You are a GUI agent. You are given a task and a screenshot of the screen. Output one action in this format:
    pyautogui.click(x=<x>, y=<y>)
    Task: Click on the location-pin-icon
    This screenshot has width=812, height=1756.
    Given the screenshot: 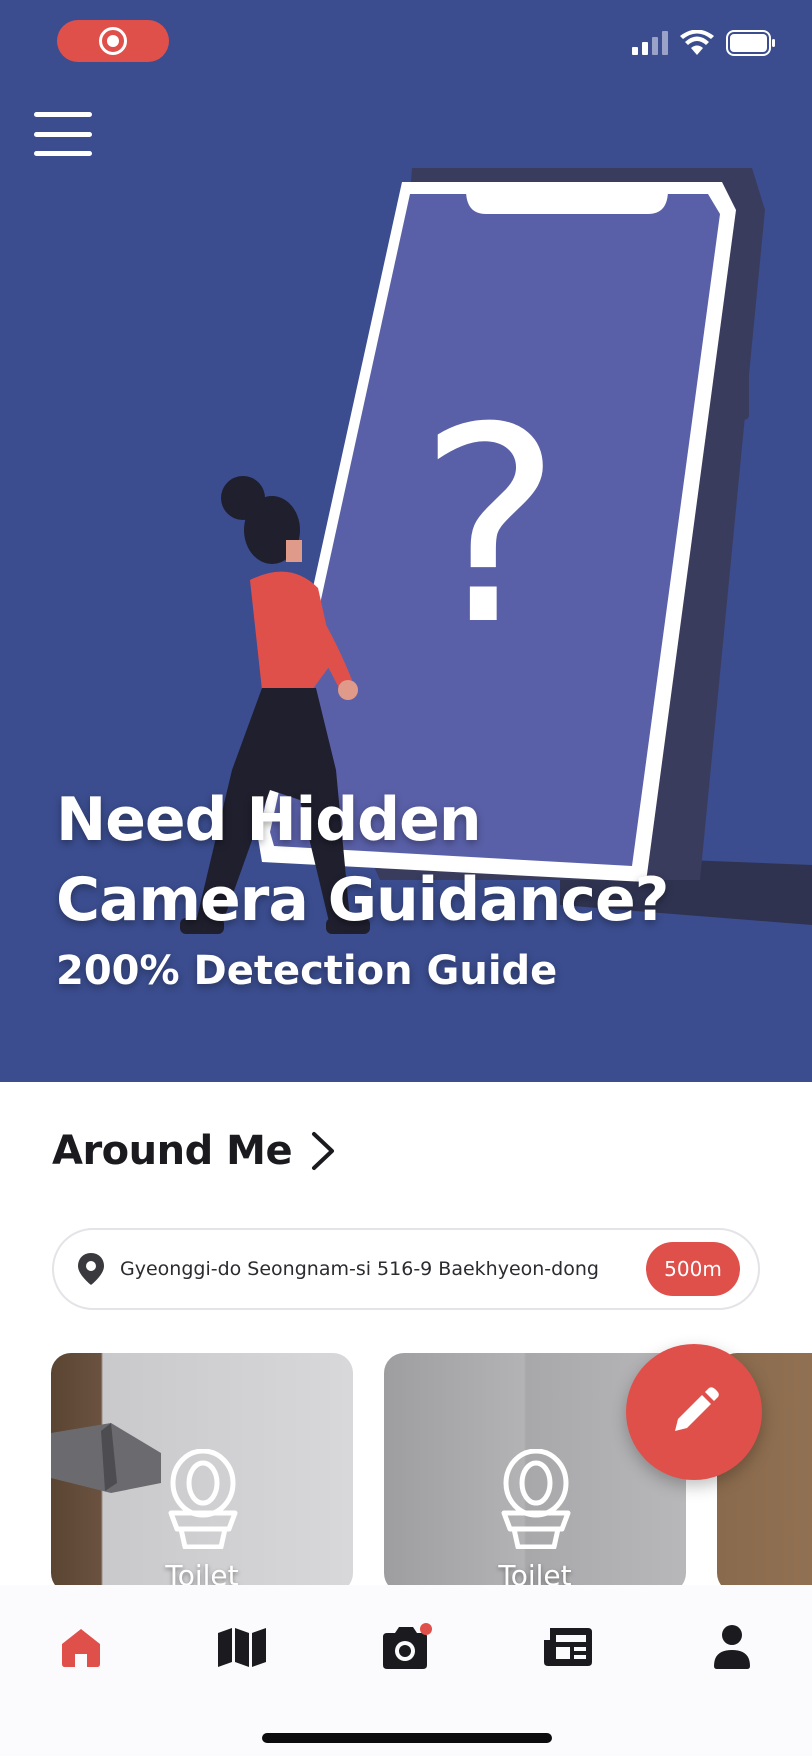 What is the action you would take?
    pyautogui.click(x=91, y=1269)
    